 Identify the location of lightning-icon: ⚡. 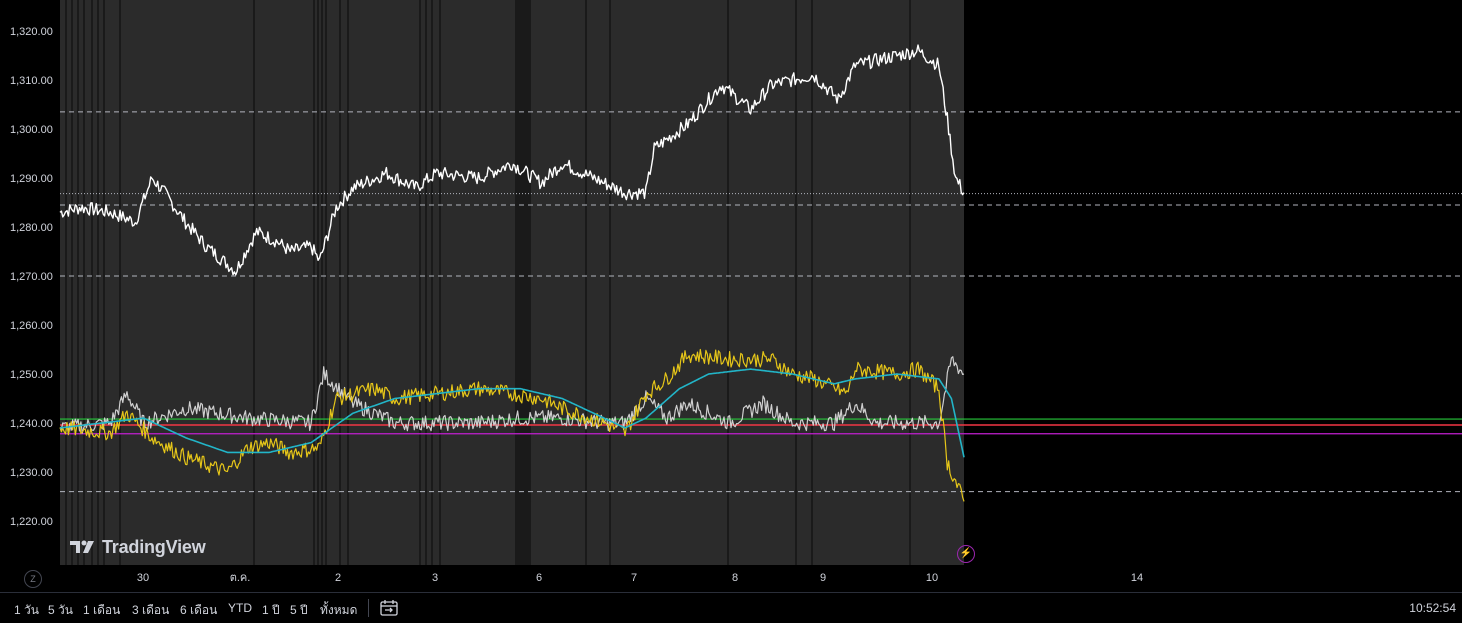
(966, 554).